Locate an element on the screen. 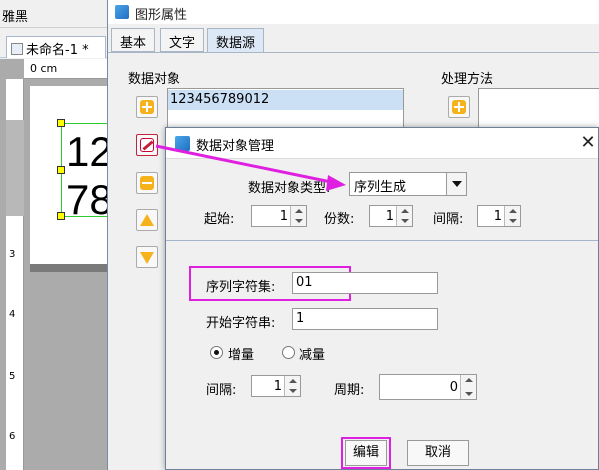  move-down-icon is located at coordinates (147, 258).